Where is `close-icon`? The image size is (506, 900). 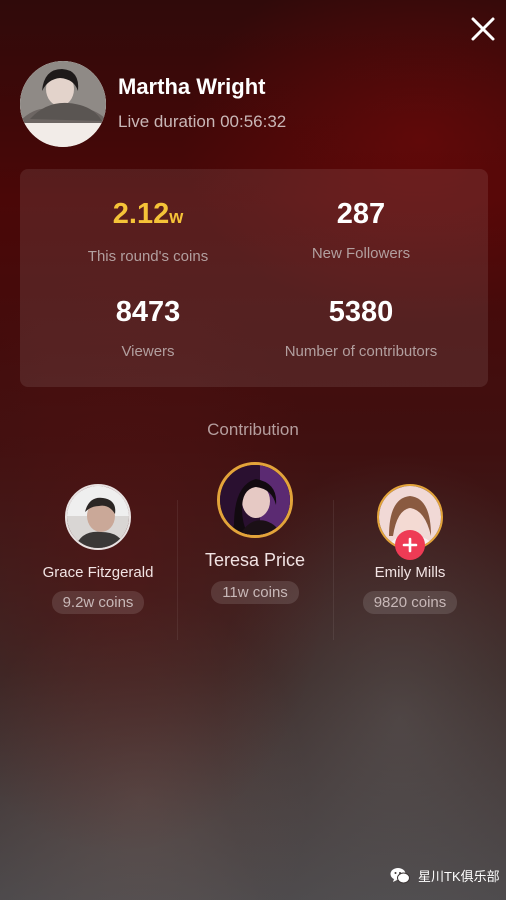 close-icon is located at coordinates (483, 29).